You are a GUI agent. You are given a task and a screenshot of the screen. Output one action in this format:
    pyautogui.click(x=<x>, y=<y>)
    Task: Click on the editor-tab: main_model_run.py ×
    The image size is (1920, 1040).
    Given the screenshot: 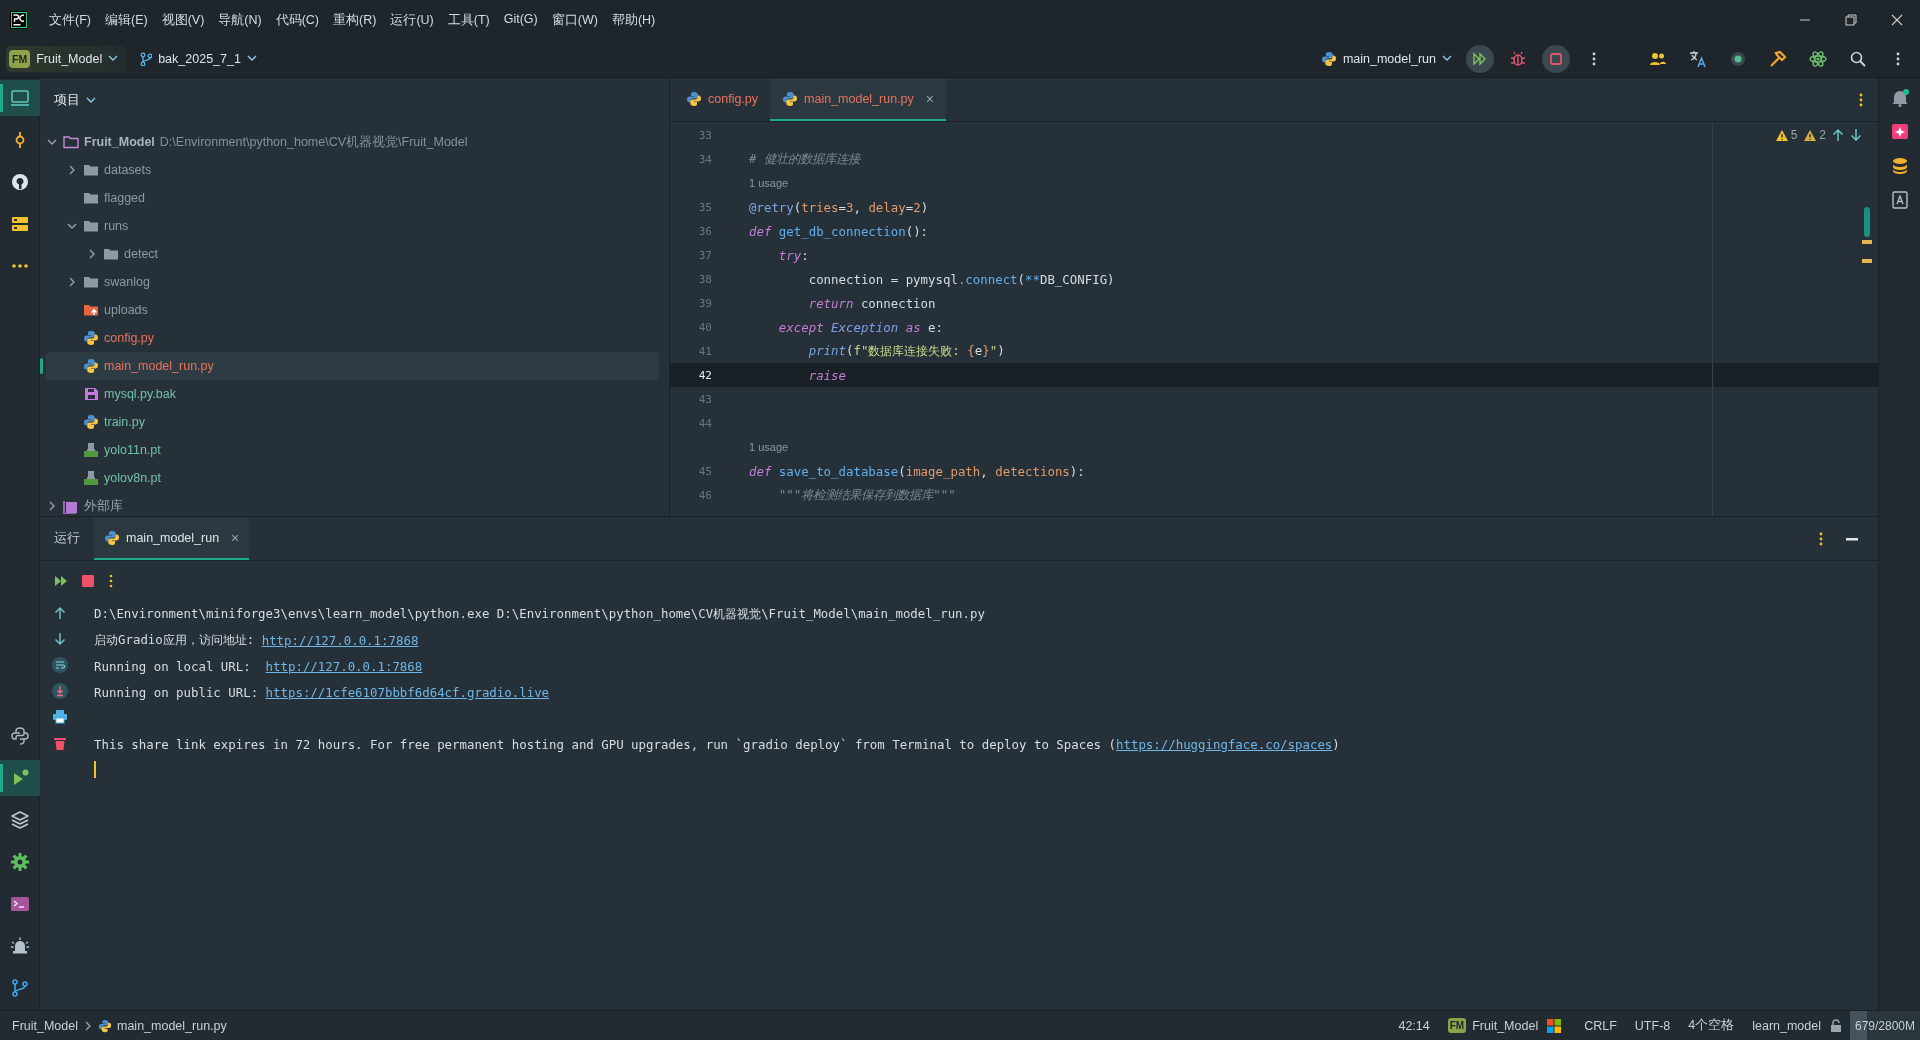 What is the action you would take?
    pyautogui.click(x=858, y=99)
    